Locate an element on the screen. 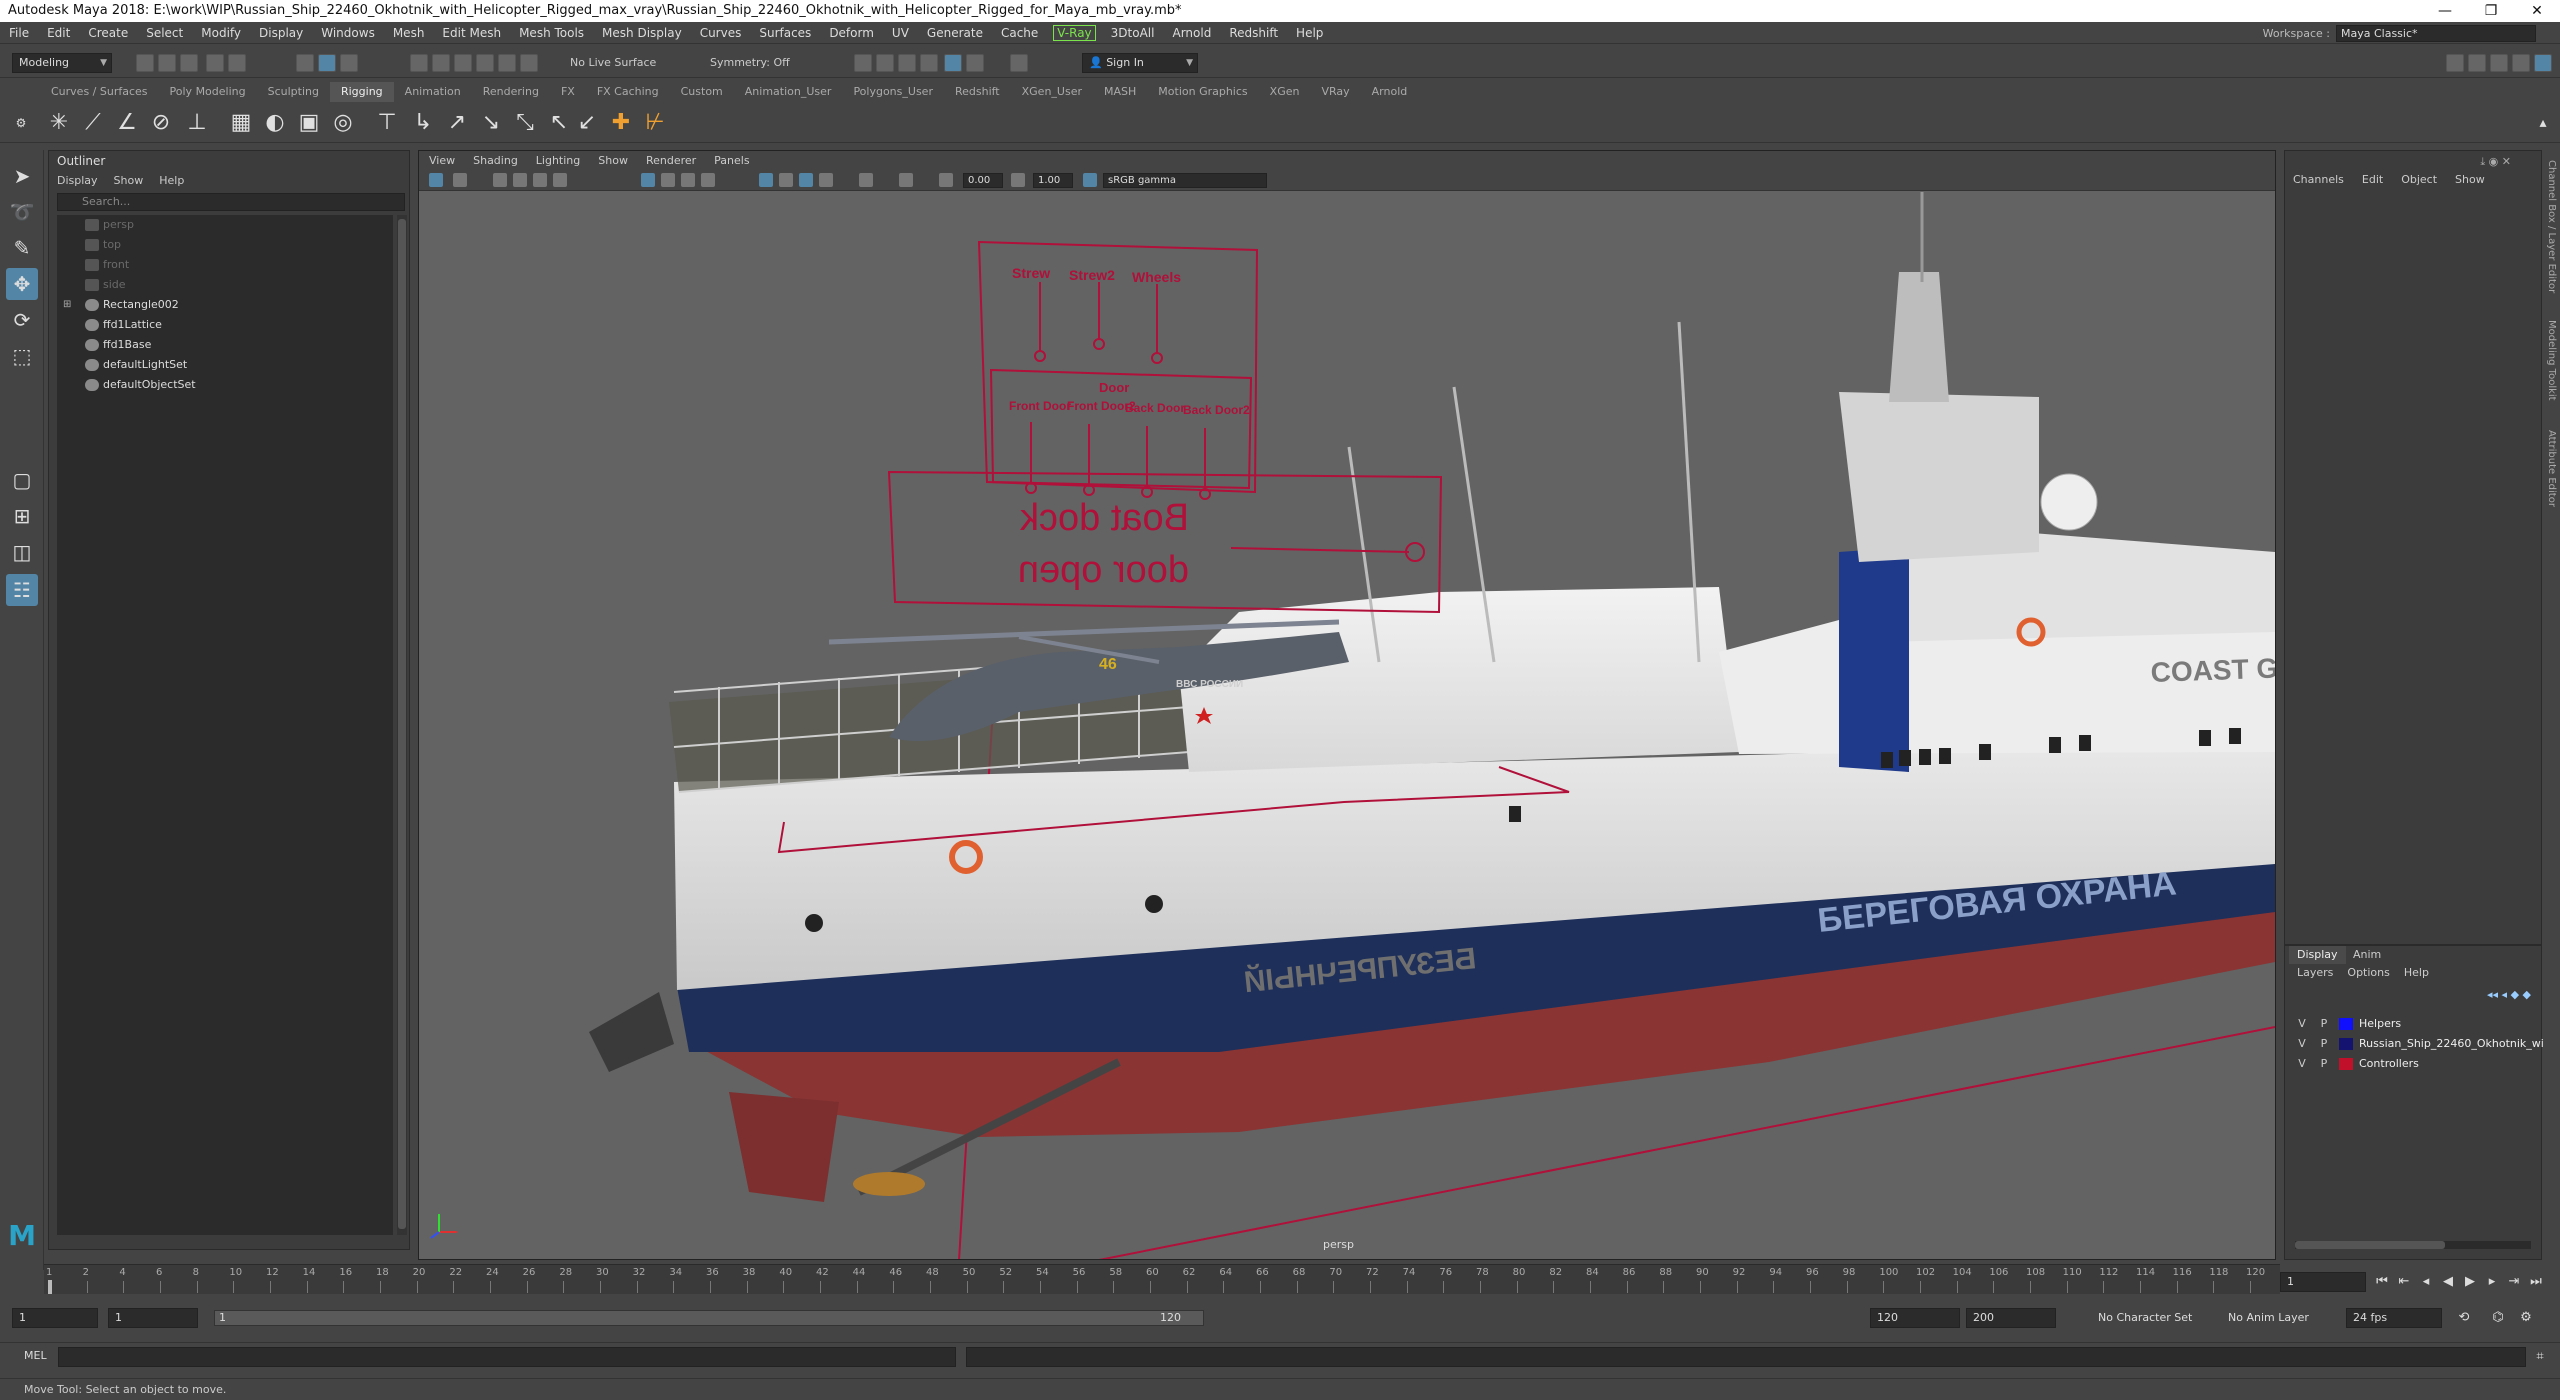  select-component-icon is located at coordinates (349, 63).